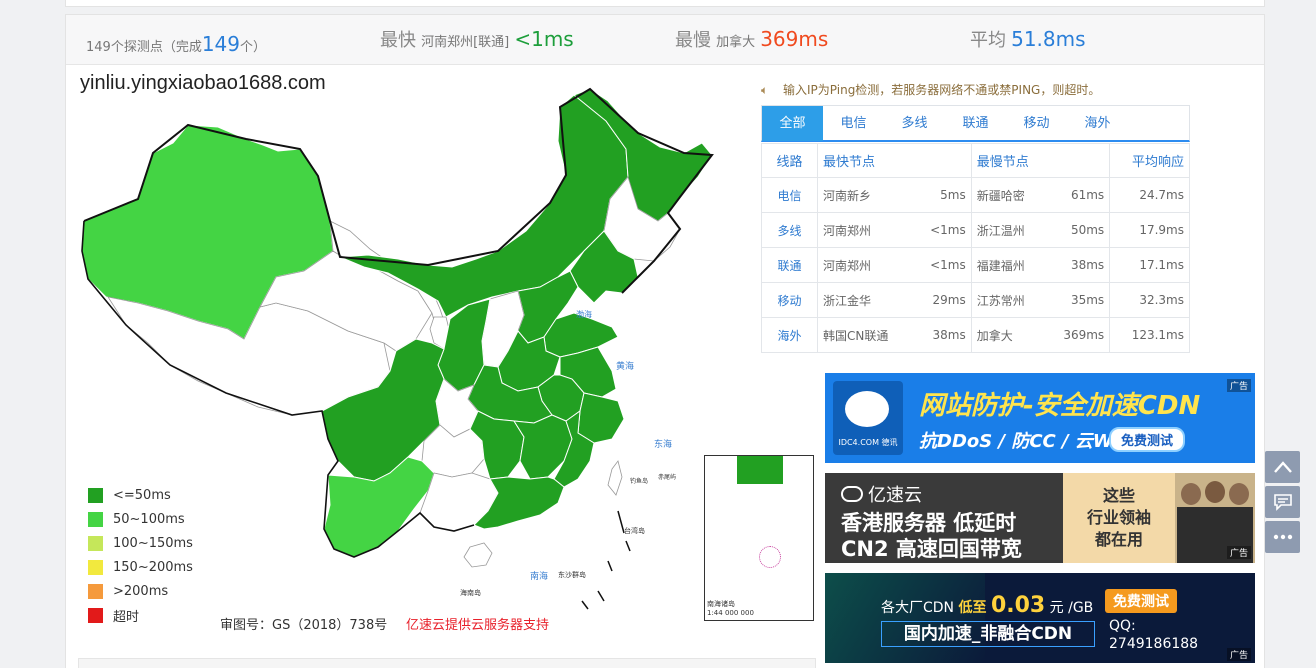 Image resolution: width=1316 pixels, height=668 pixels. What do you see at coordinates (1239, 494) in the screenshot?
I see `avatar` at bounding box center [1239, 494].